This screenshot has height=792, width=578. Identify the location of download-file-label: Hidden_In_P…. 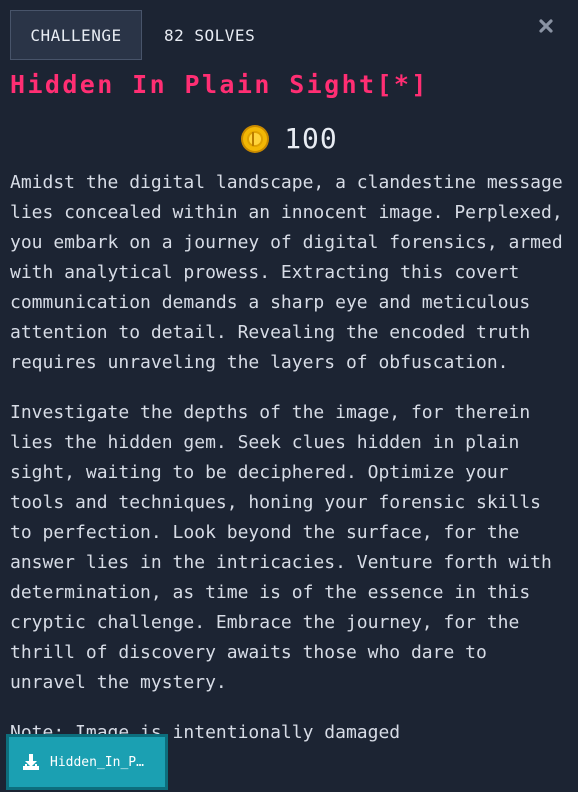
(97, 762).